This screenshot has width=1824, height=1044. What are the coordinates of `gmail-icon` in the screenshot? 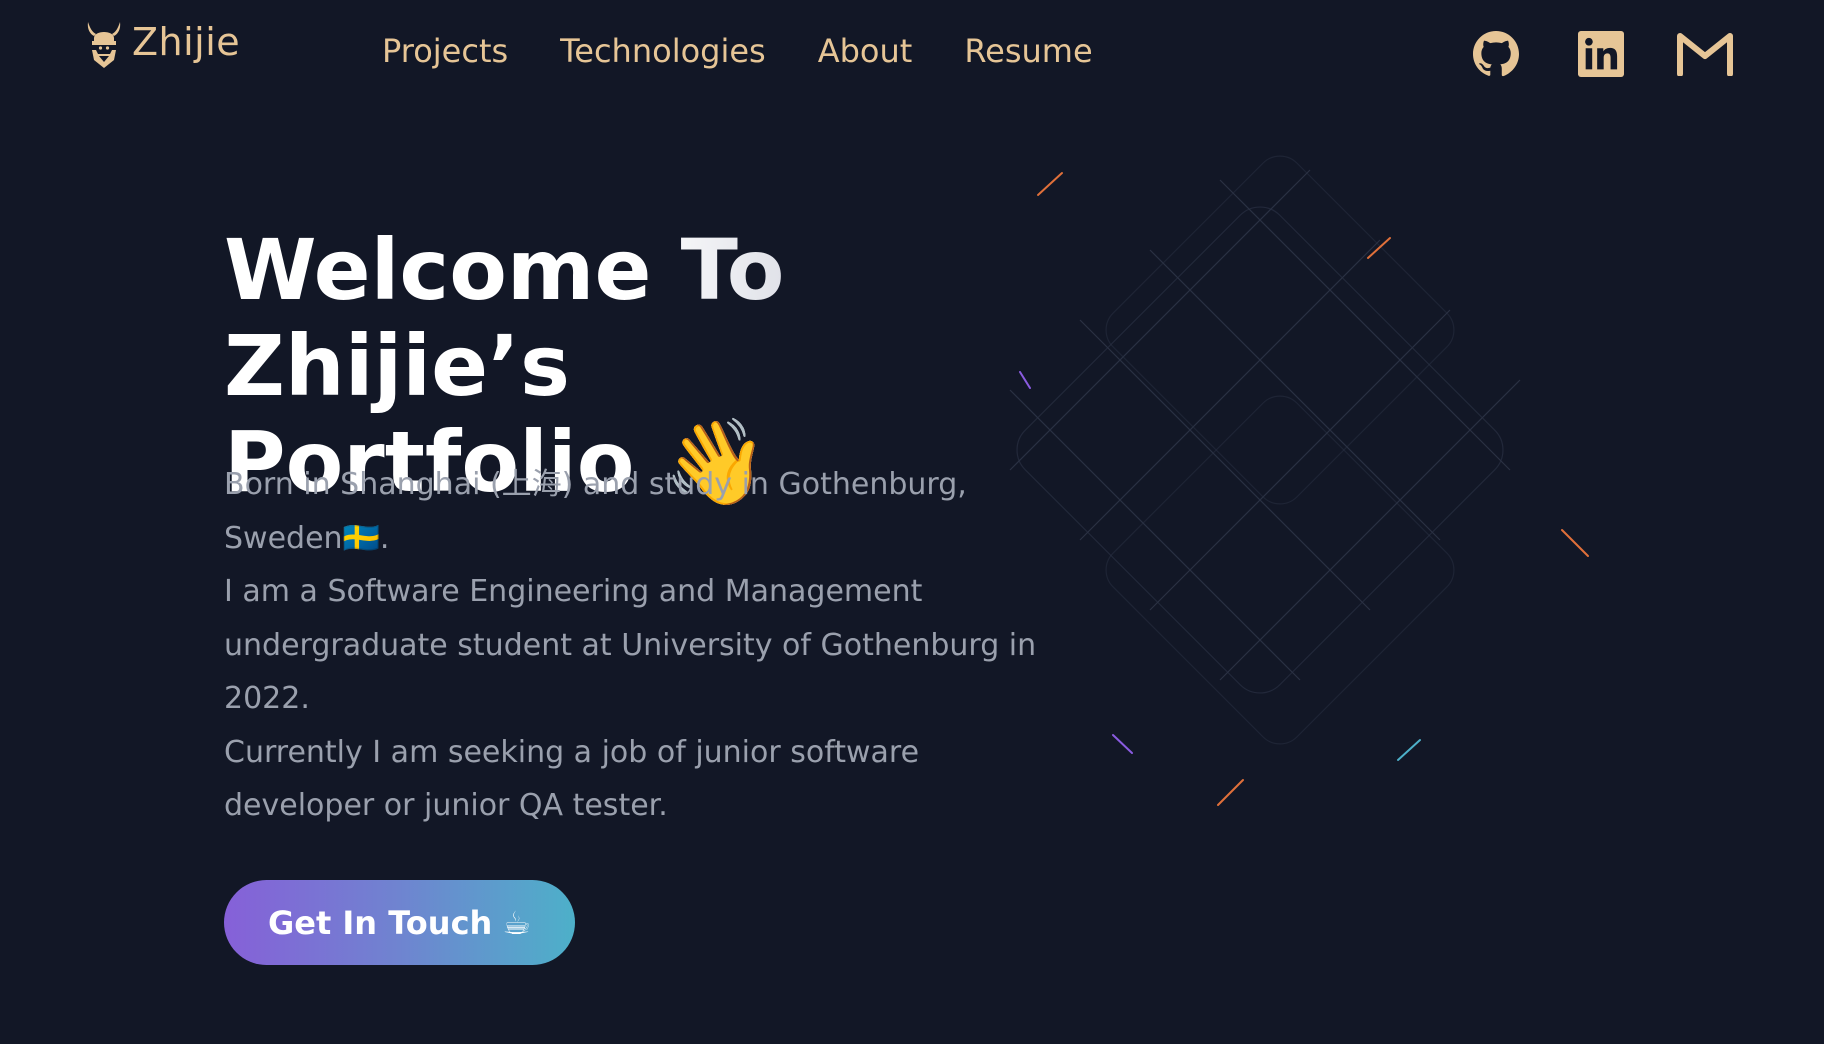 It's located at (1705, 54).